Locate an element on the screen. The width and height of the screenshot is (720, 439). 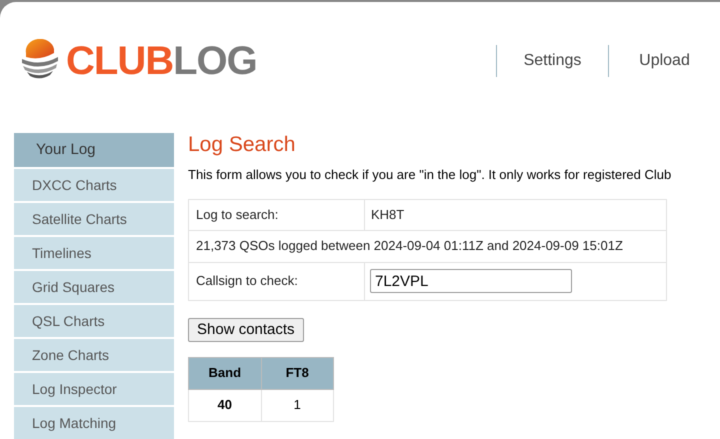
show-contacts-button: Show contacts is located at coordinates (246, 330).